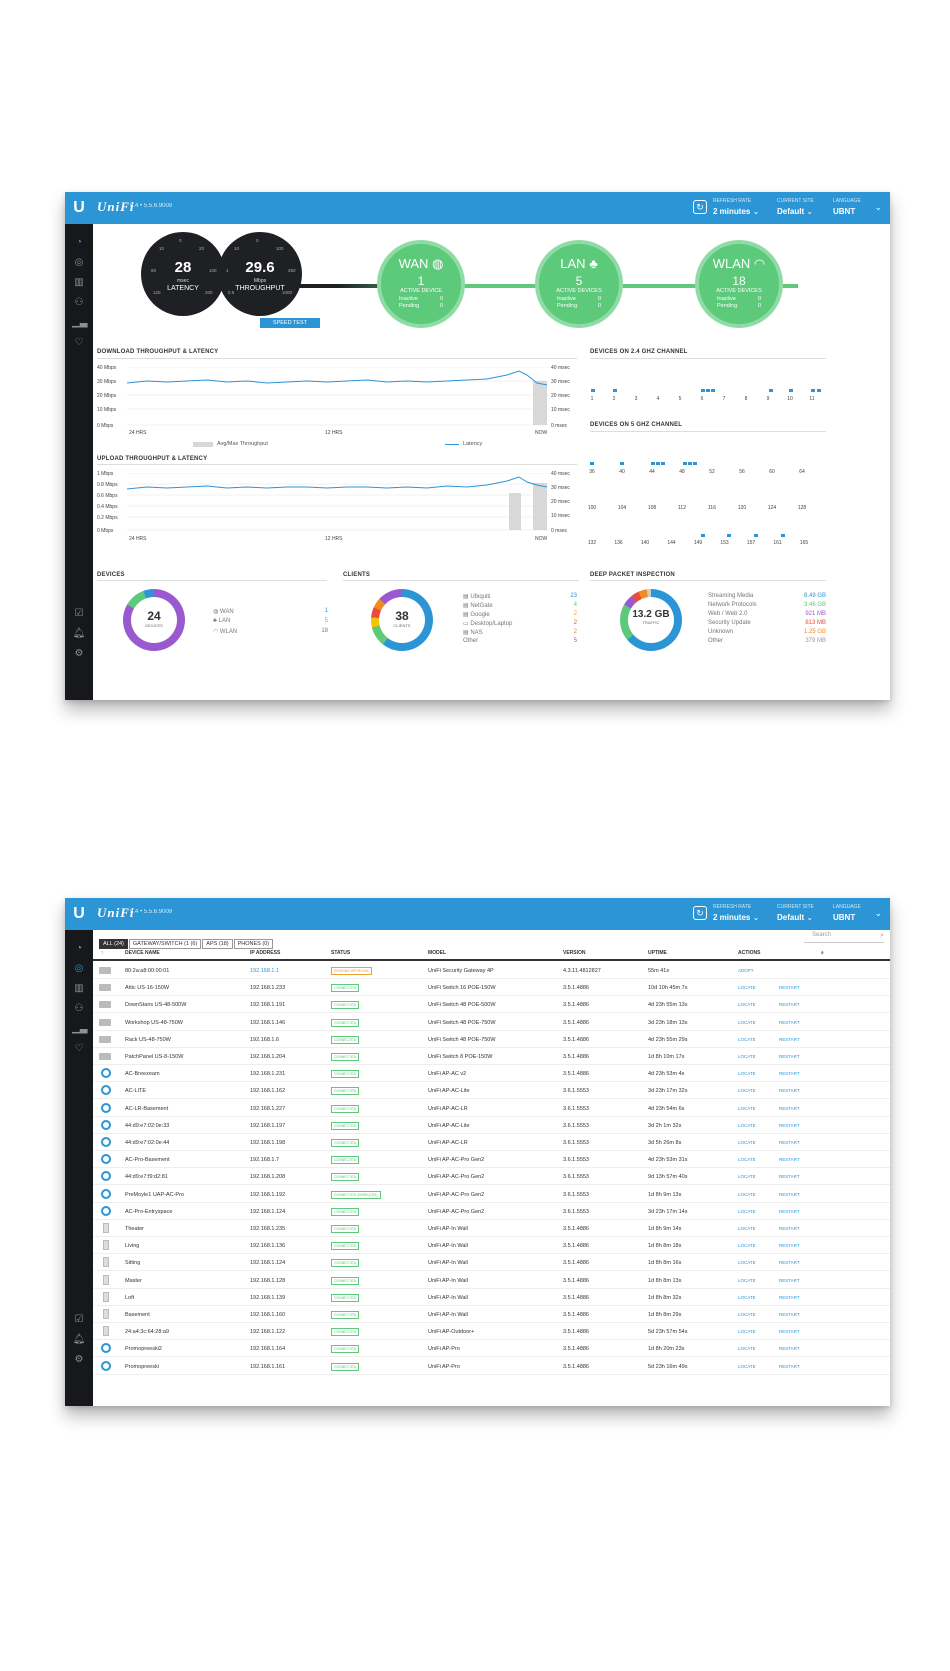  Describe the element at coordinates (79, 303) in the screenshot. I see `clients-icon: ⚇` at that location.